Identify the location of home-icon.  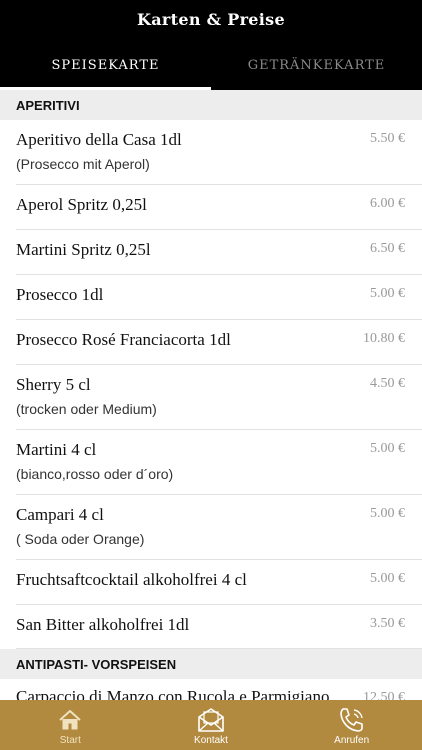
(70, 720).